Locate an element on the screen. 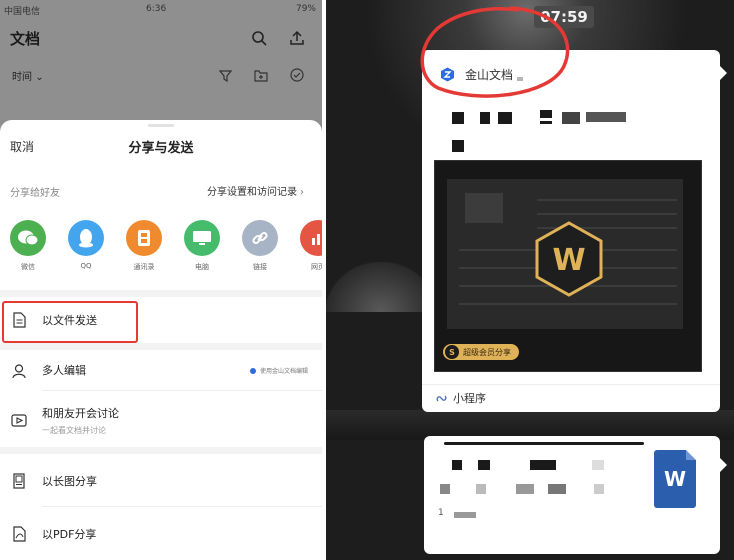 This screenshot has height=560, width=734. share-app-label: 链接 is located at coordinates (260, 267).